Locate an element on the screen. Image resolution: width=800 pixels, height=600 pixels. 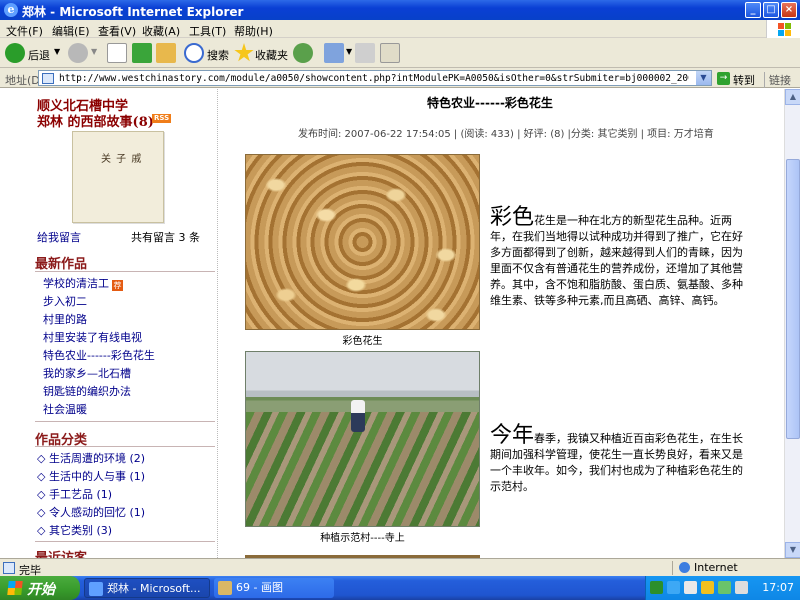
tray-update-icon is located at coordinates (724, 587).